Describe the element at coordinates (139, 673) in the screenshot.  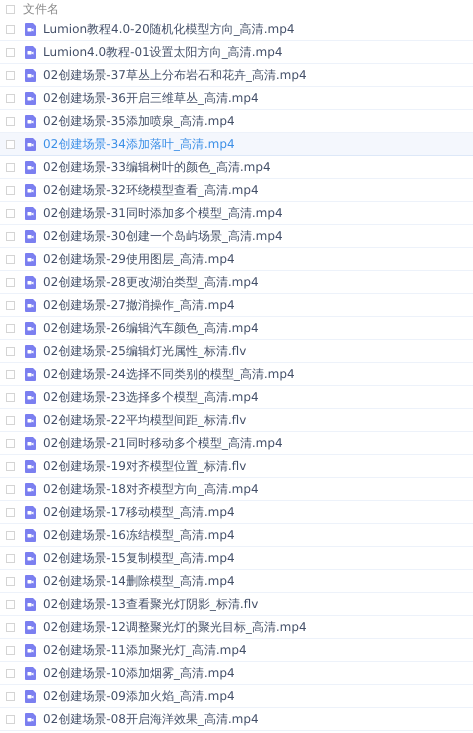
I see `file-name: 02创建场景-10添加烟雾_高清.mp4` at that location.